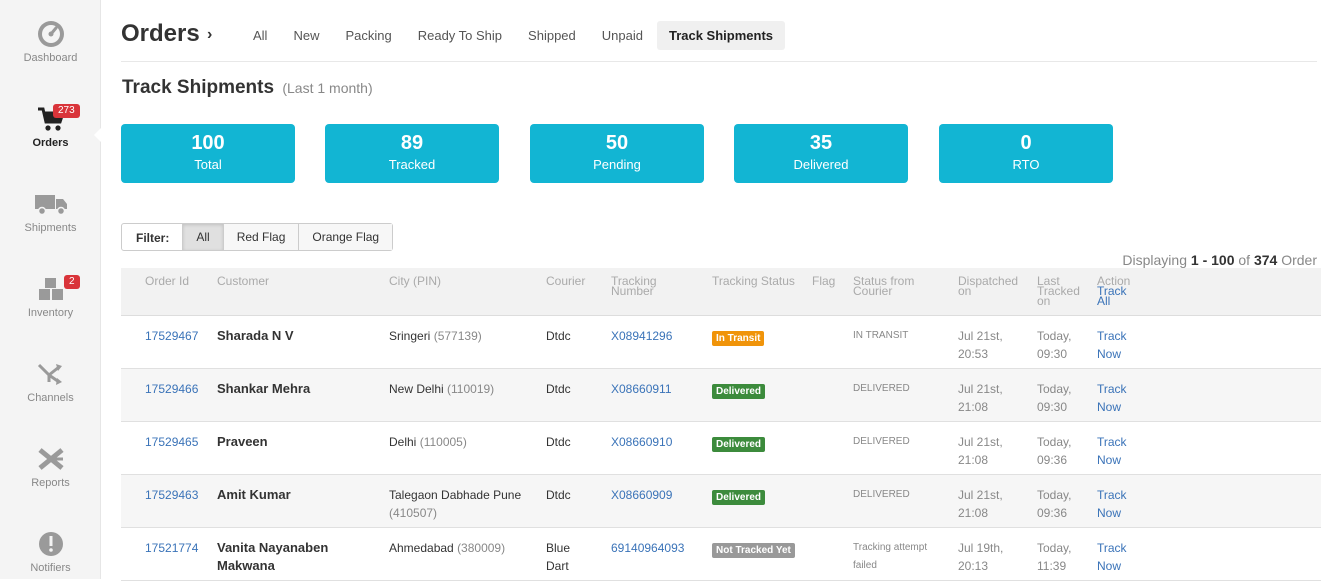 This screenshot has height=581, width=1321. What do you see at coordinates (412, 153) in the screenshot?
I see `stat-card-tracked: 89 Tracked` at bounding box center [412, 153].